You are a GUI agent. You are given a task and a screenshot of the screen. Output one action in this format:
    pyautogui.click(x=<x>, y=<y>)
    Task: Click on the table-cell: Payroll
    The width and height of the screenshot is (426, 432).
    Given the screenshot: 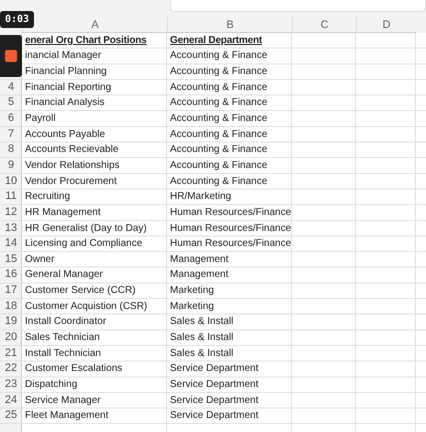 What is the action you would take?
    pyautogui.click(x=40, y=118)
    